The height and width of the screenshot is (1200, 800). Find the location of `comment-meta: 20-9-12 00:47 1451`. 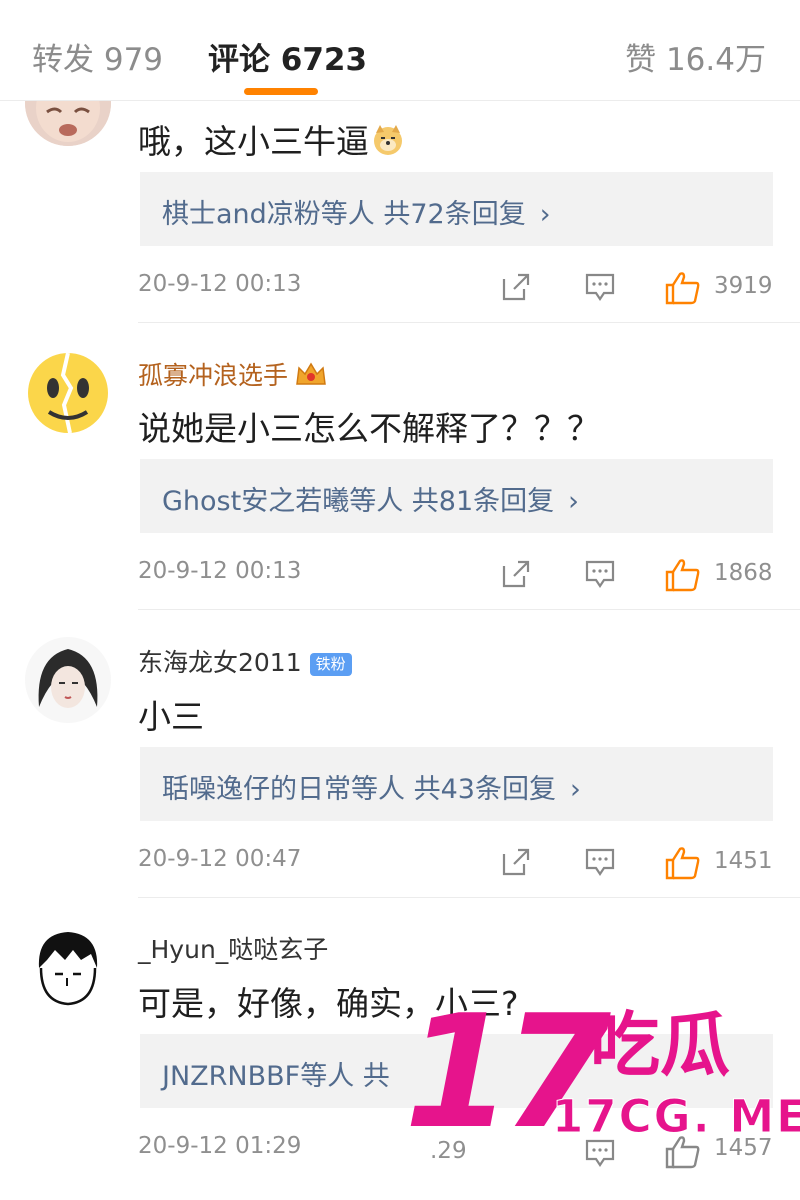

comment-meta: 20-9-12 00:47 1451 is located at coordinates (400, 866).